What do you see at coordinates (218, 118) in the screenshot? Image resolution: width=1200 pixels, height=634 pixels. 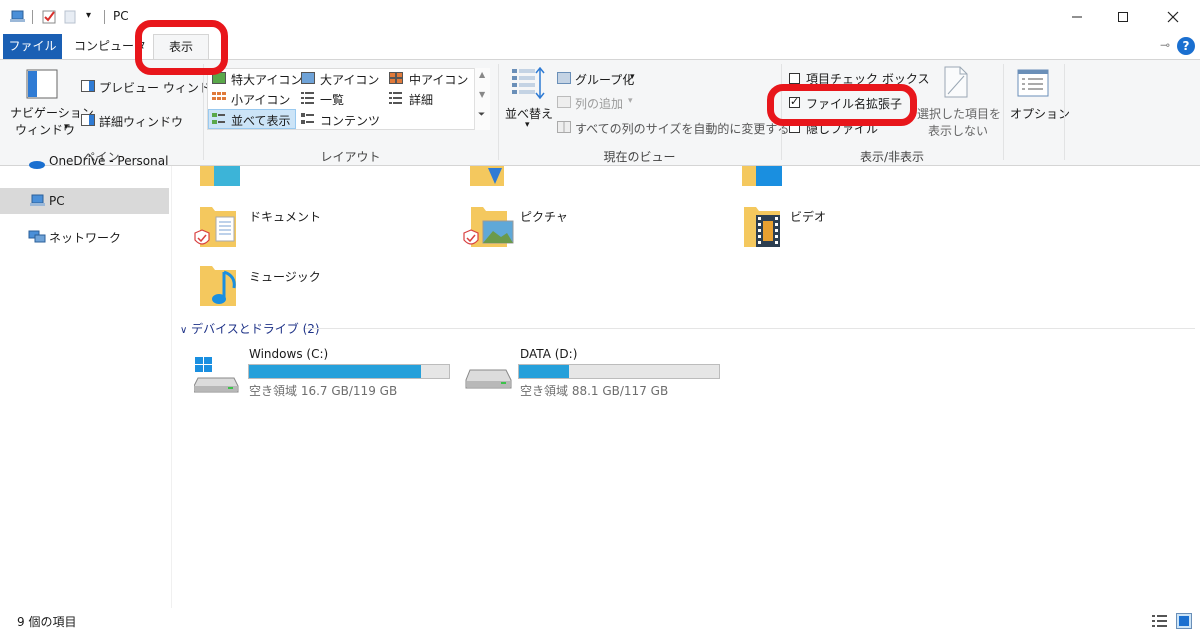 I see `tiles-icon` at bounding box center [218, 118].